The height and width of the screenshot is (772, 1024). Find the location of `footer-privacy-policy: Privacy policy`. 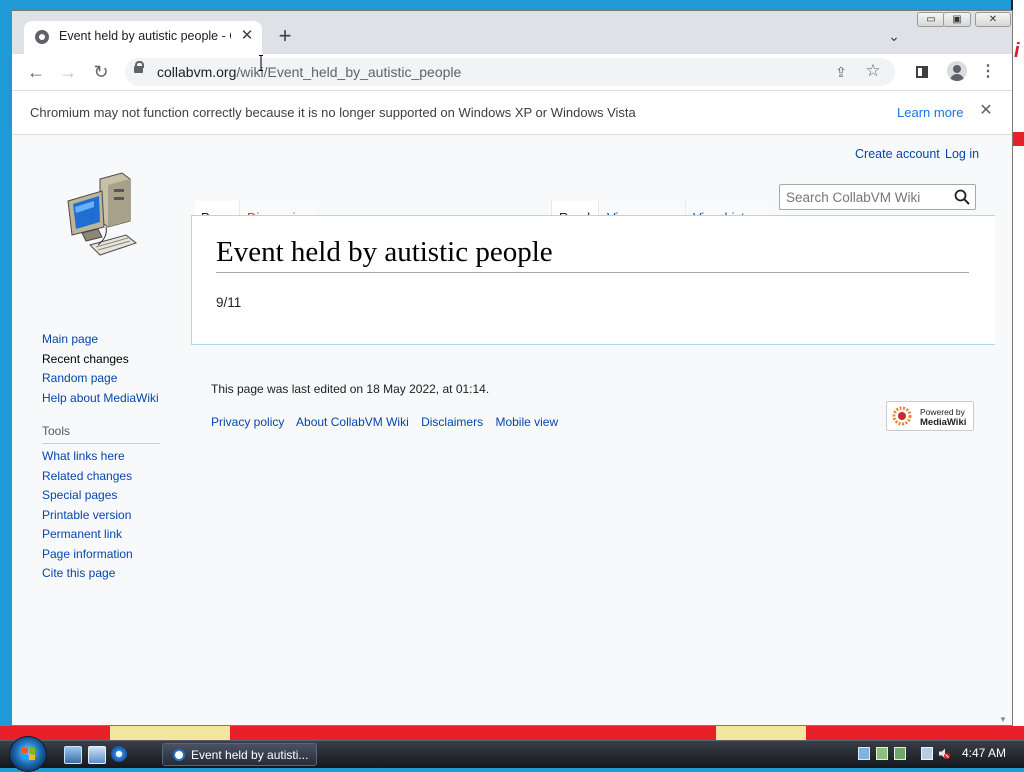

footer-privacy-policy: Privacy policy is located at coordinates (247, 422).